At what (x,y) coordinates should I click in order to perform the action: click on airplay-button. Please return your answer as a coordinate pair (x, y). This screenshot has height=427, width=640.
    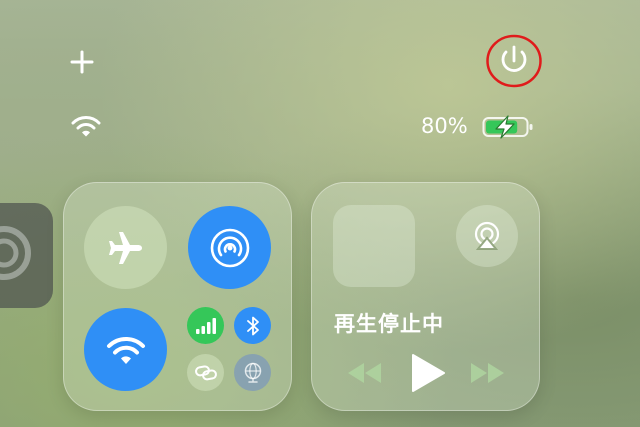
    Looking at the image, I should click on (487, 236).